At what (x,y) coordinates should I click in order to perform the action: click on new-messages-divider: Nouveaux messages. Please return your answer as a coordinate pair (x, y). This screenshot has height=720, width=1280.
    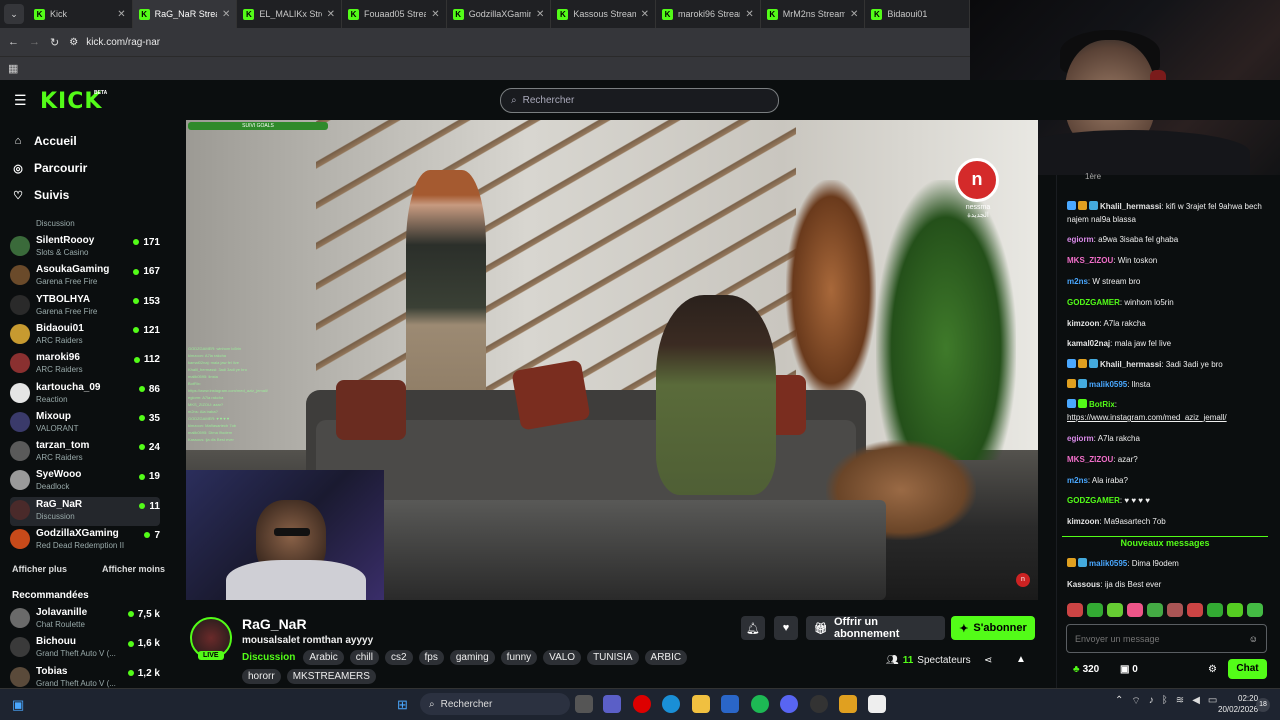
    Looking at the image, I should click on (1165, 542).